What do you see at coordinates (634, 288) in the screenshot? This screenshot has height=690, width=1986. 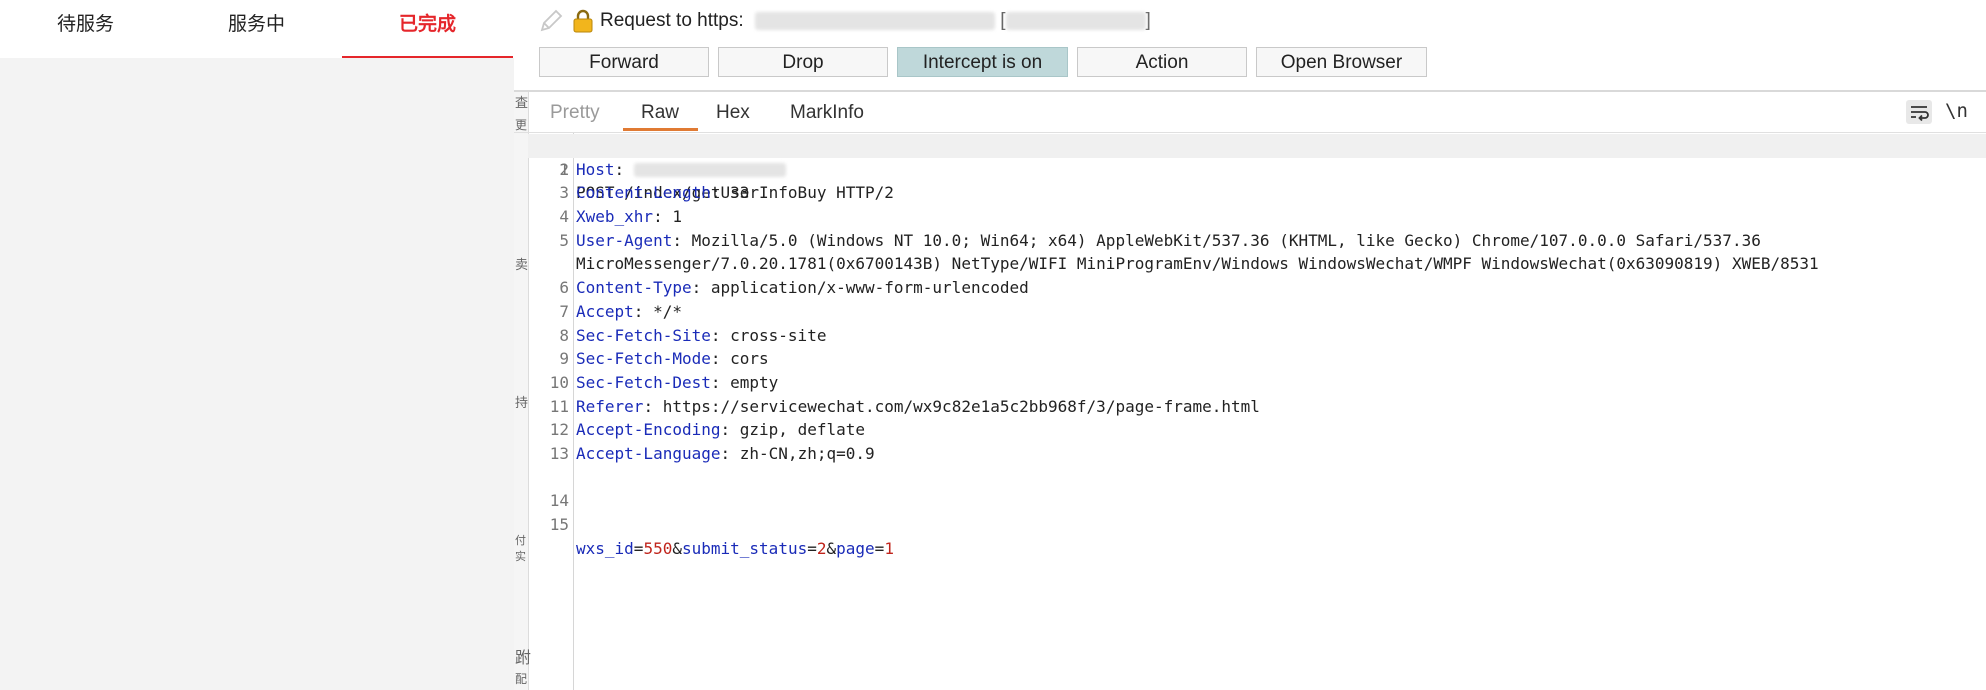 I see `header-key: Content-Type` at bounding box center [634, 288].